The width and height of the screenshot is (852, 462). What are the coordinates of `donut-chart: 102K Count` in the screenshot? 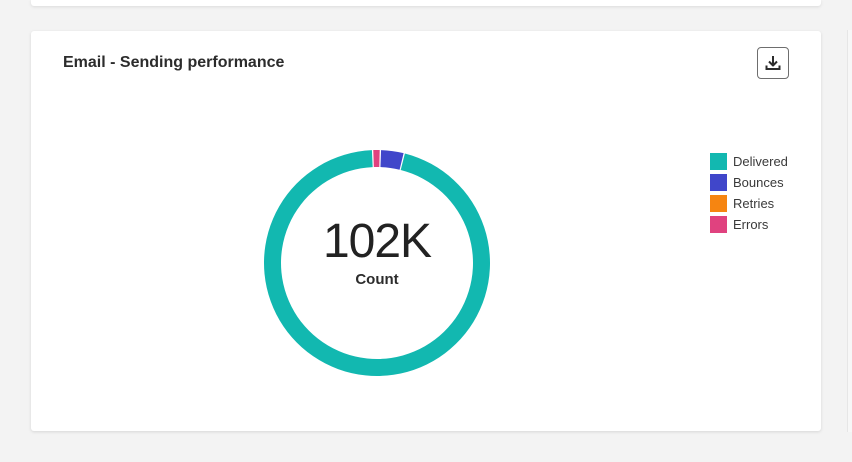 It's located at (377, 263).